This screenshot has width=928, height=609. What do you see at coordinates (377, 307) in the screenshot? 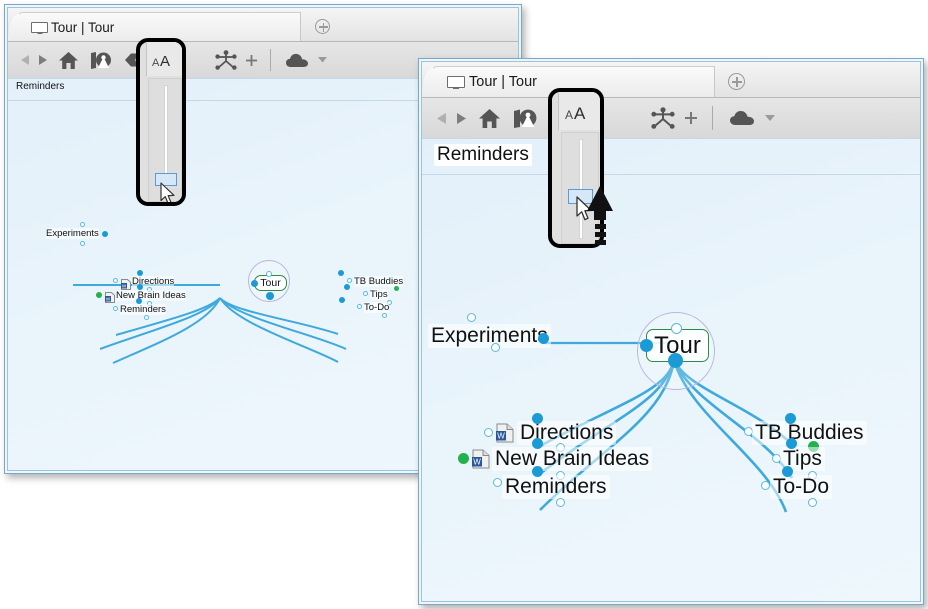
I see `back-node-to-do: To-Do` at bounding box center [377, 307].